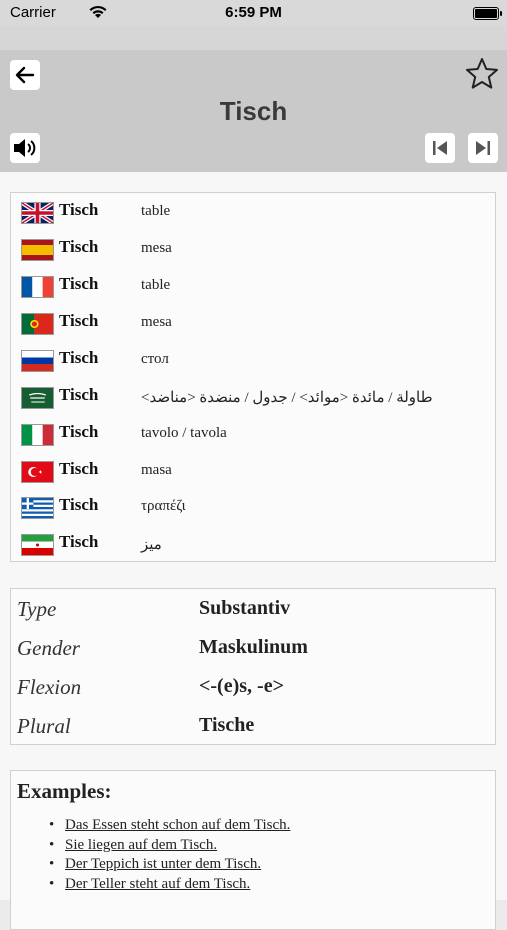  What do you see at coordinates (37, 287) in the screenshot?
I see `france-flag-icon` at bounding box center [37, 287].